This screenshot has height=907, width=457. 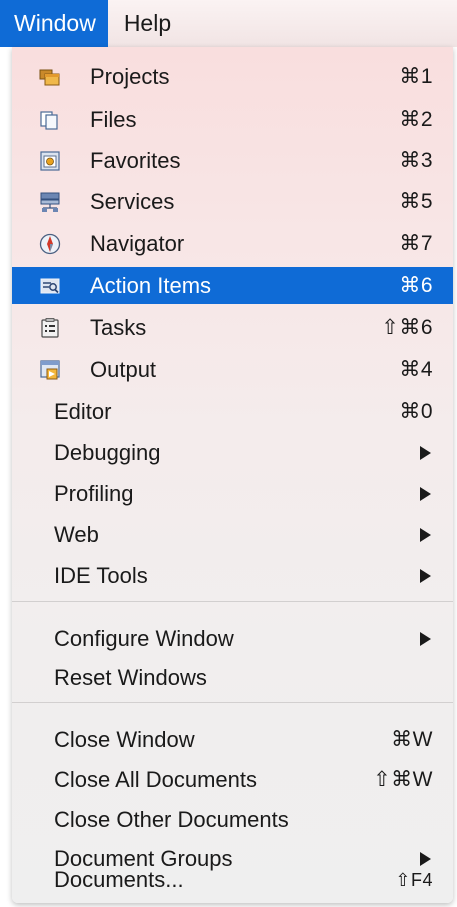 What do you see at coordinates (132, 201) in the screenshot?
I see `menu-item-label: Services` at bounding box center [132, 201].